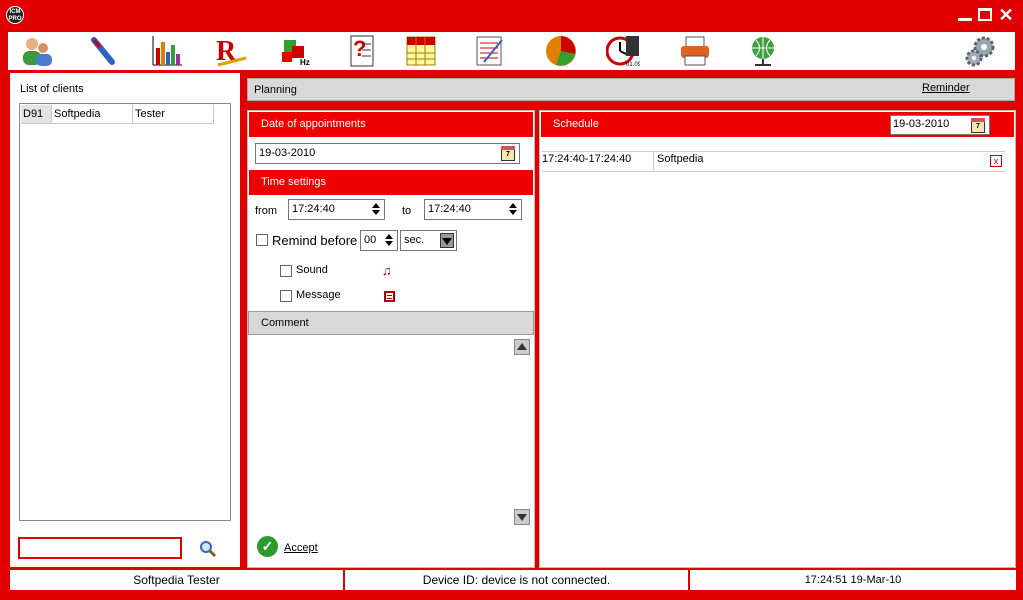 Image resolution: width=1023 pixels, height=600 pixels. Describe the element at coordinates (391, 432) in the screenshot. I see `comment-textarea` at that location.